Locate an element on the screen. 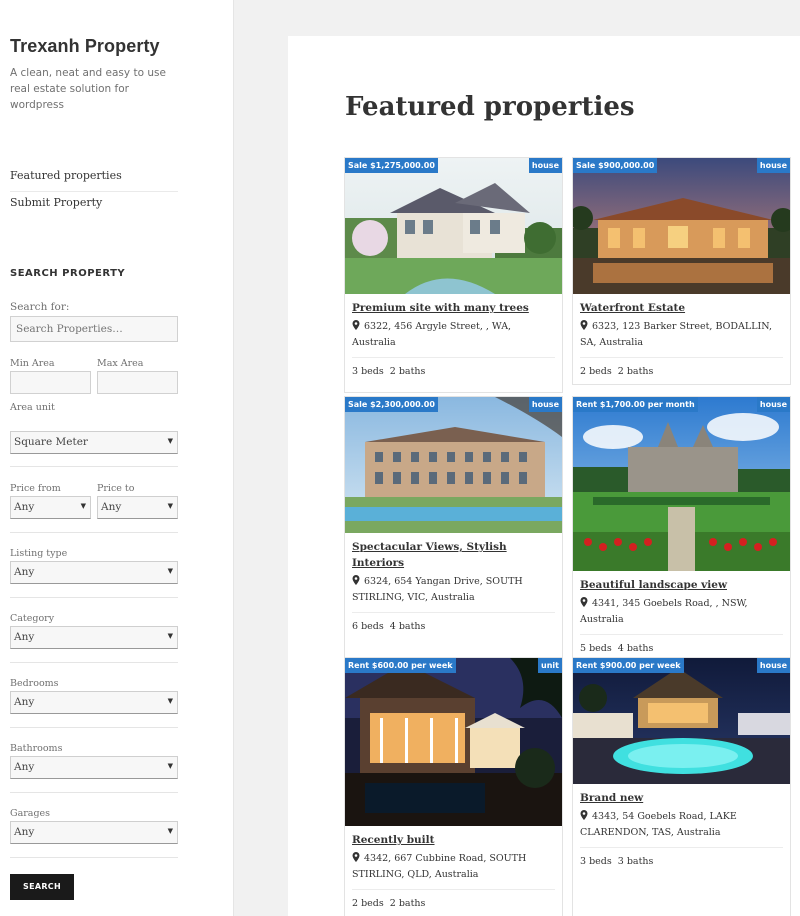  listing-type-label: Listing type is located at coordinates (39, 553).